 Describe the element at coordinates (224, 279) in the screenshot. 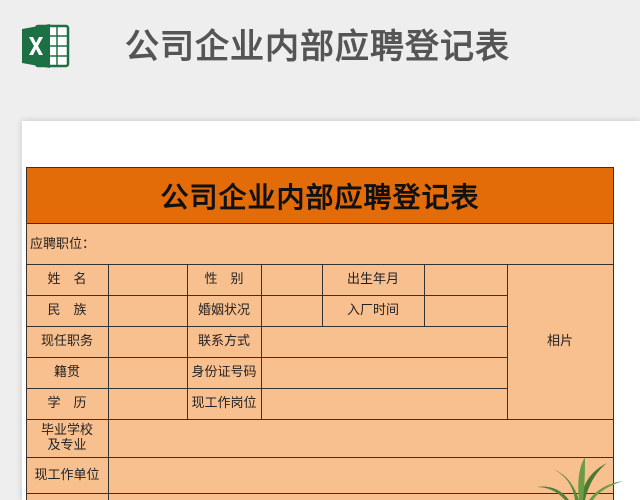

I see `gender-label: 性 别` at that location.